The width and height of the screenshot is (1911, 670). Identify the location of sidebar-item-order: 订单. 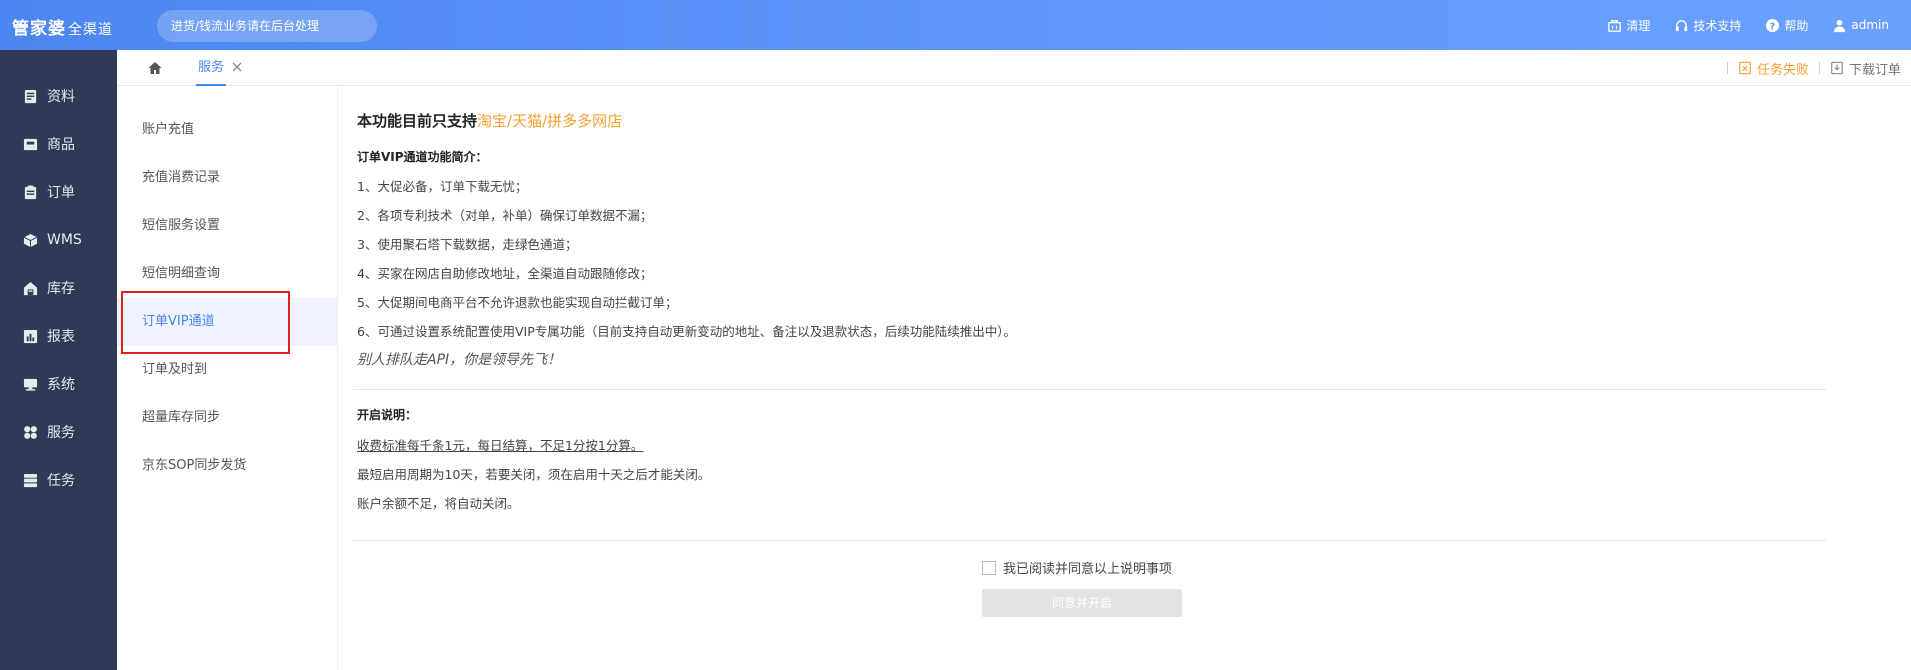
(58, 192).